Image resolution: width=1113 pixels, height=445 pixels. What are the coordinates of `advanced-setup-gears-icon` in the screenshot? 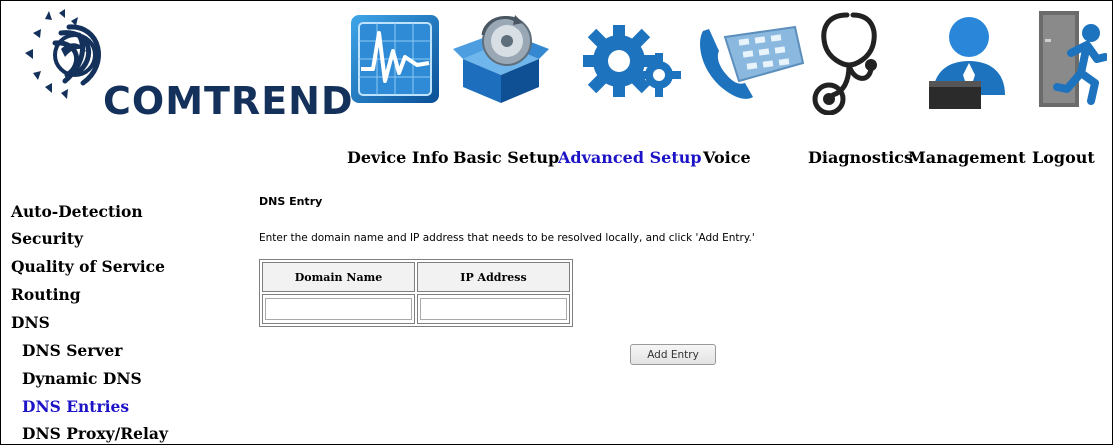 It's located at (629, 59).